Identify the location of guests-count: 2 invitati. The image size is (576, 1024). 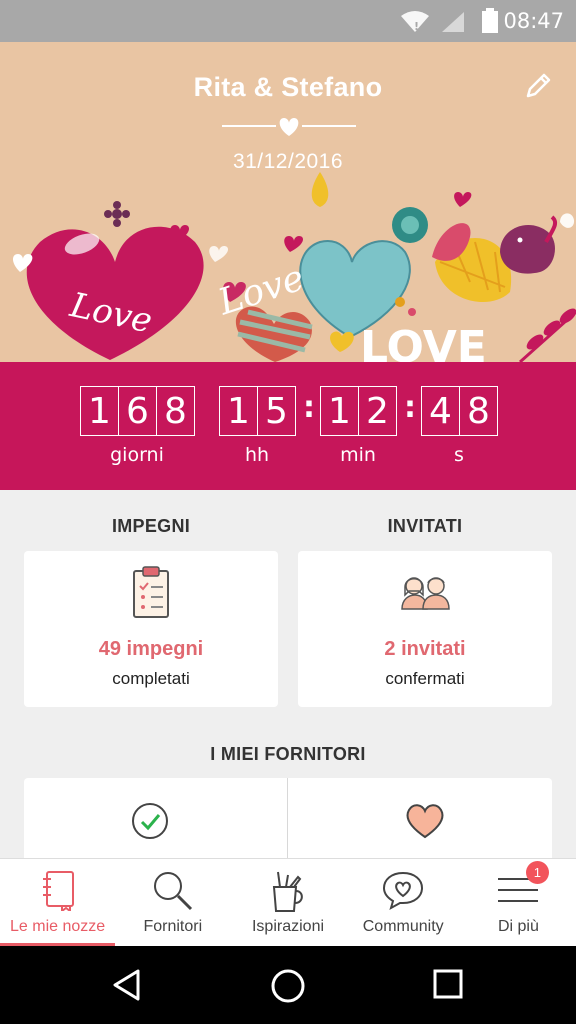
(425, 649).